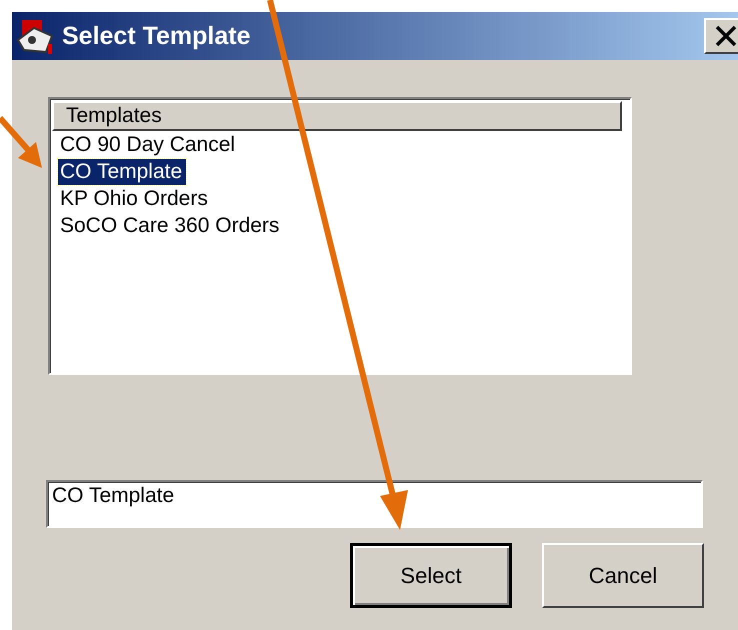  What do you see at coordinates (149, 145) in the screenshot?
I see `list-item: CO 90 Day Cancel` at bounding box center [149, 145].